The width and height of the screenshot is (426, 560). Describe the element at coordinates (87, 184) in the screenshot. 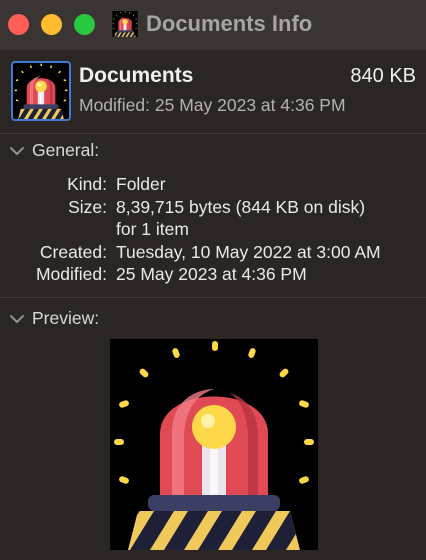

I see `info-key: Kind:` at that location.